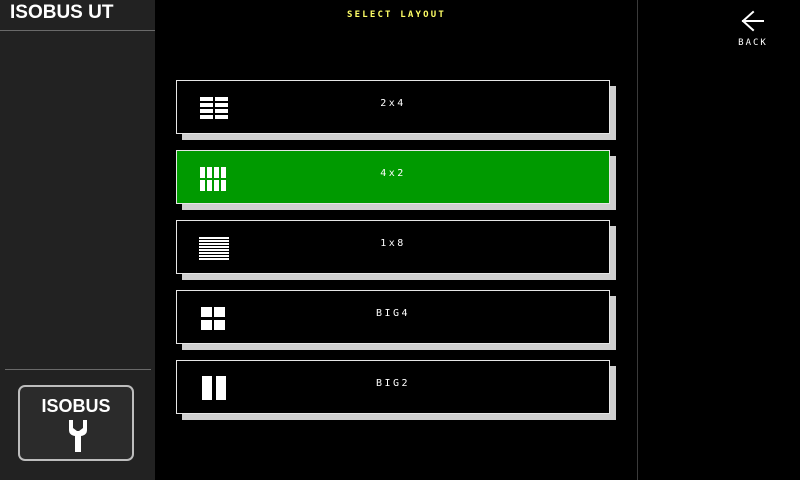 The height and width of the screenshot is (480, 800). I want to click on isobus-button: ISOBUS, so click(76, 423).